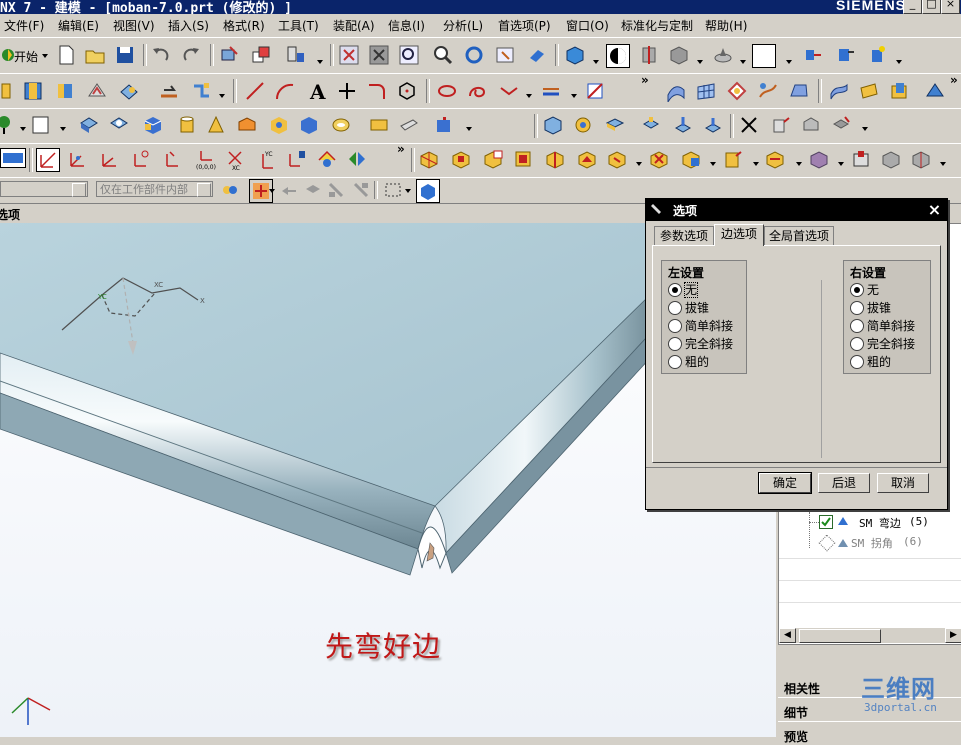  What do you see at coordinates (826, 522) in the screenshot?
I see `feature-checkbox` at bounding box center [826, 522].